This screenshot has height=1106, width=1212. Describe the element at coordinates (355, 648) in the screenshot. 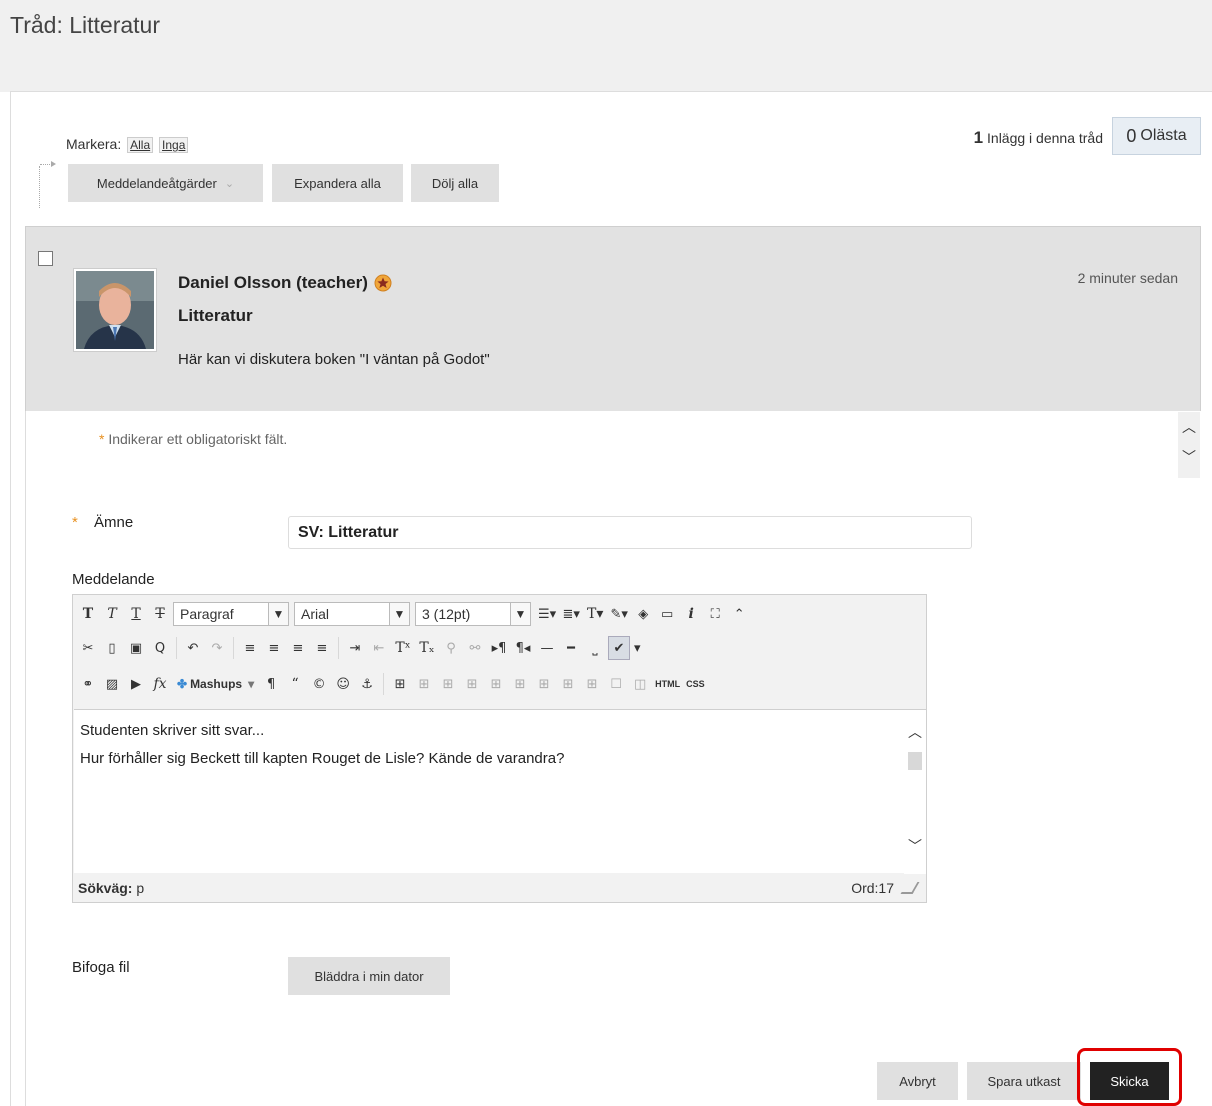

I see `indent-icon: ⇥` at that location.